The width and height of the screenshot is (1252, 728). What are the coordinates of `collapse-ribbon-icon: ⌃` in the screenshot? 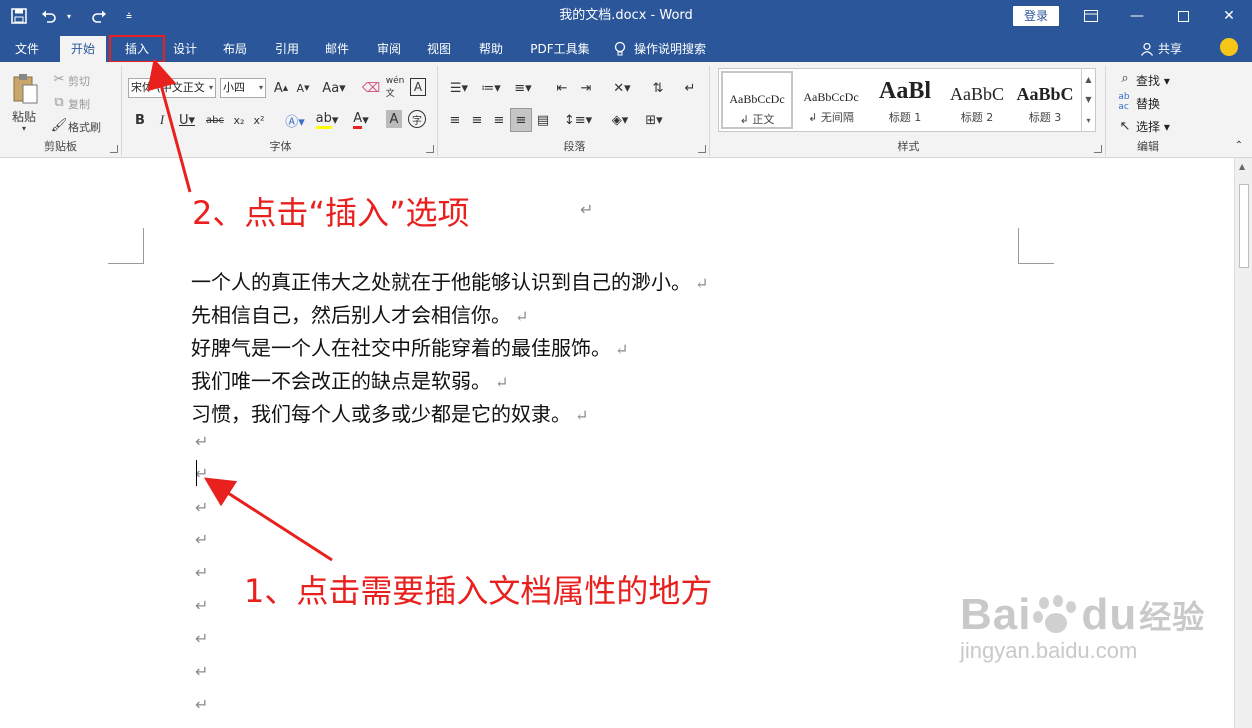 It's located at (1239, 145).